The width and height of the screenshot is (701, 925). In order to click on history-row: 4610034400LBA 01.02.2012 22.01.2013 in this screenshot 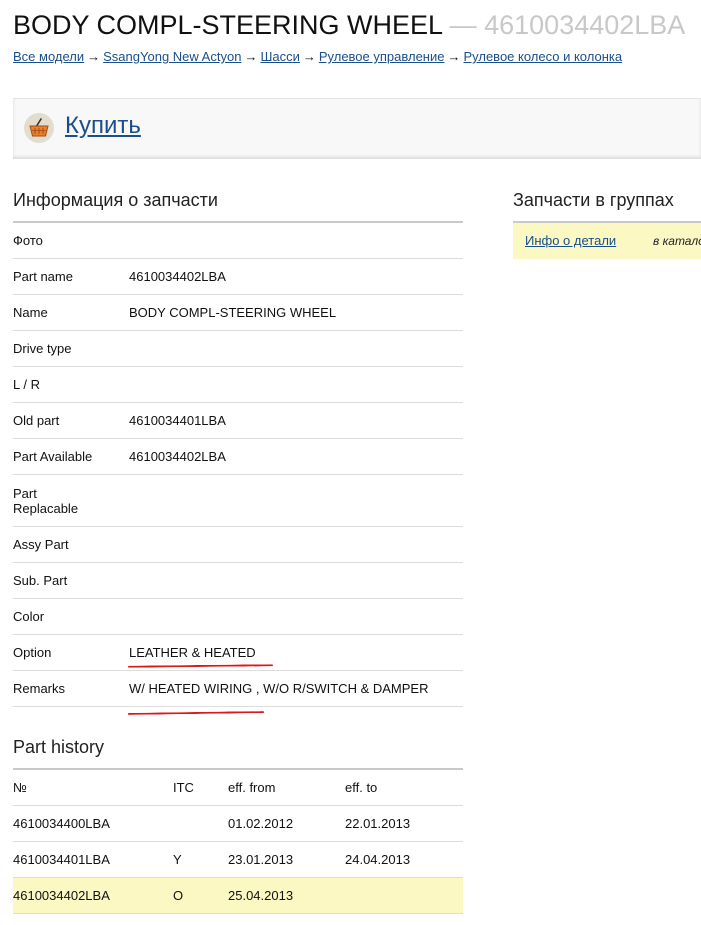, I will do `click(238, 824)`.